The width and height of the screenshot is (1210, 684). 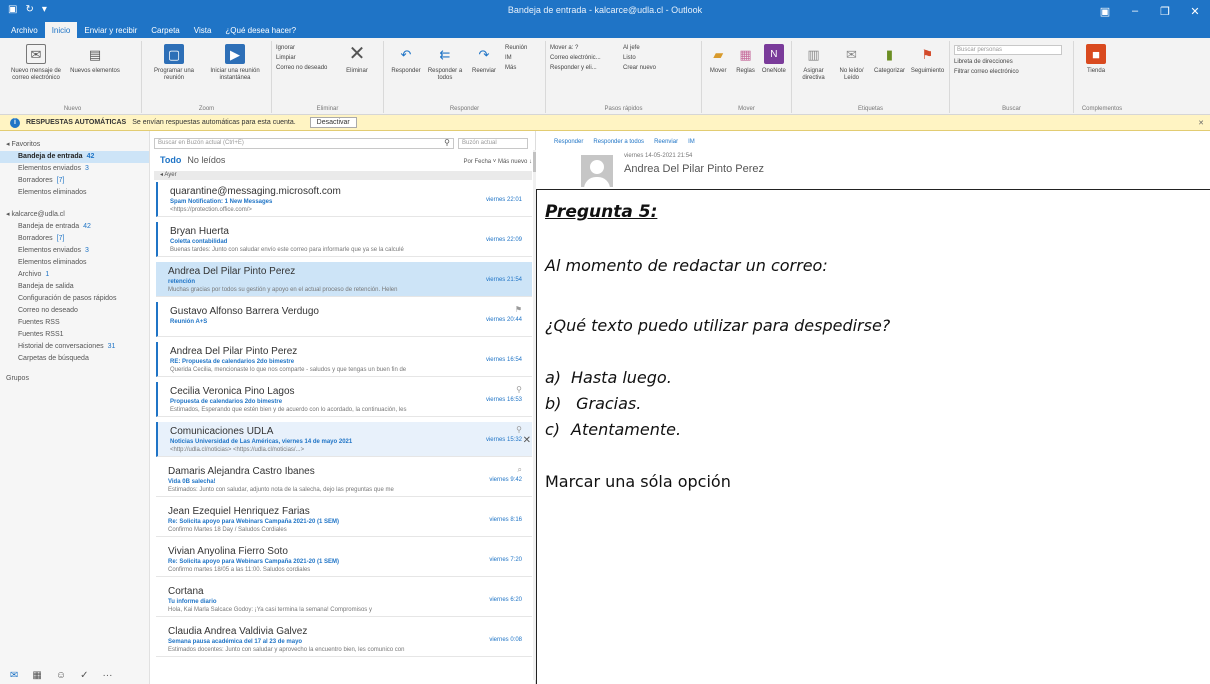 What do you see at coordinates (203, 30) in the screenshot?
I see `tab-vista: Vista` at bounding box center [203, 30].